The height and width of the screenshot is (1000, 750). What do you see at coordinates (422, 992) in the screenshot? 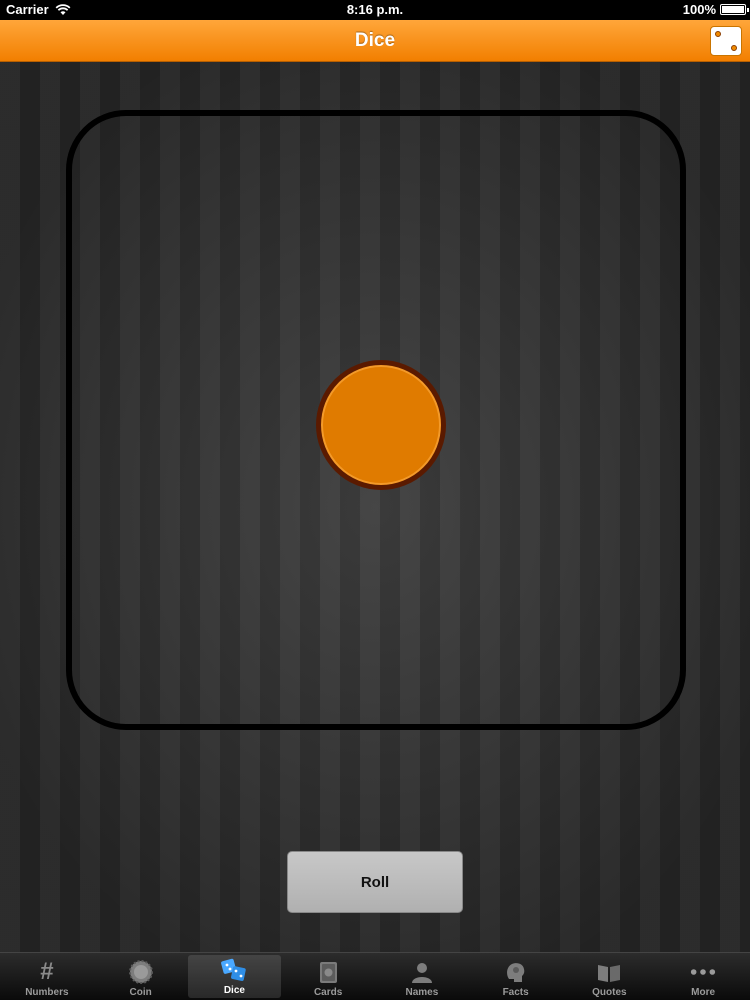
I see `tab-label: Names` at bounding box center [422, 992].